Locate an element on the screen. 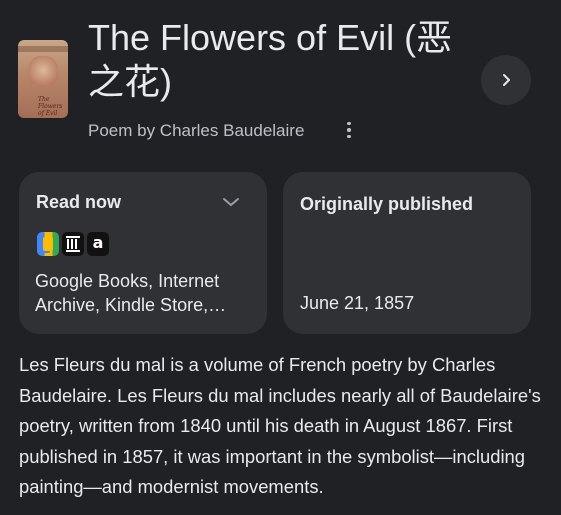 This screenshot has height=515, width=561. store-list-line-1: Google Books, Internet is located at coordinates (127, 281).